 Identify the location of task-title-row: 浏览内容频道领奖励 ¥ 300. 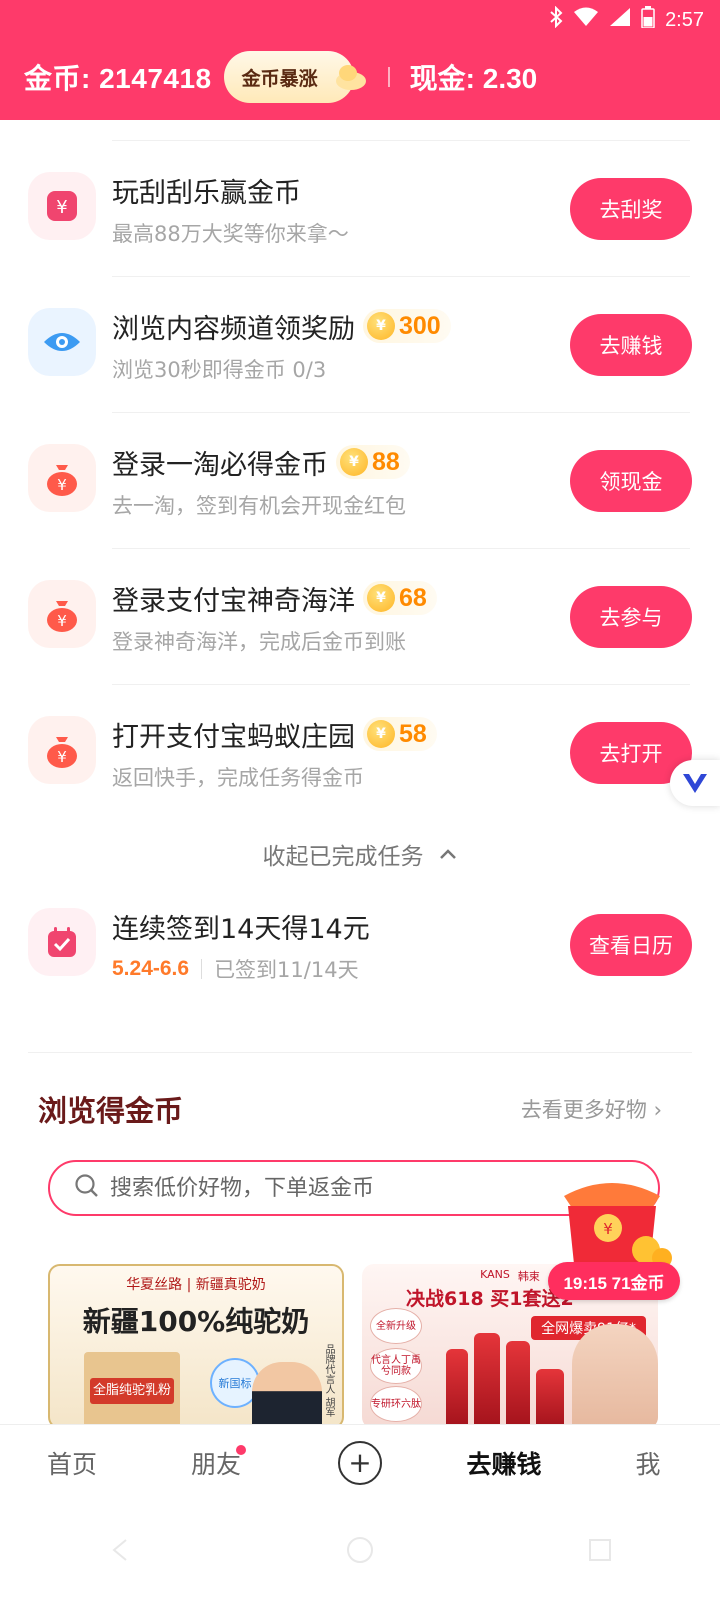
(281, 326).